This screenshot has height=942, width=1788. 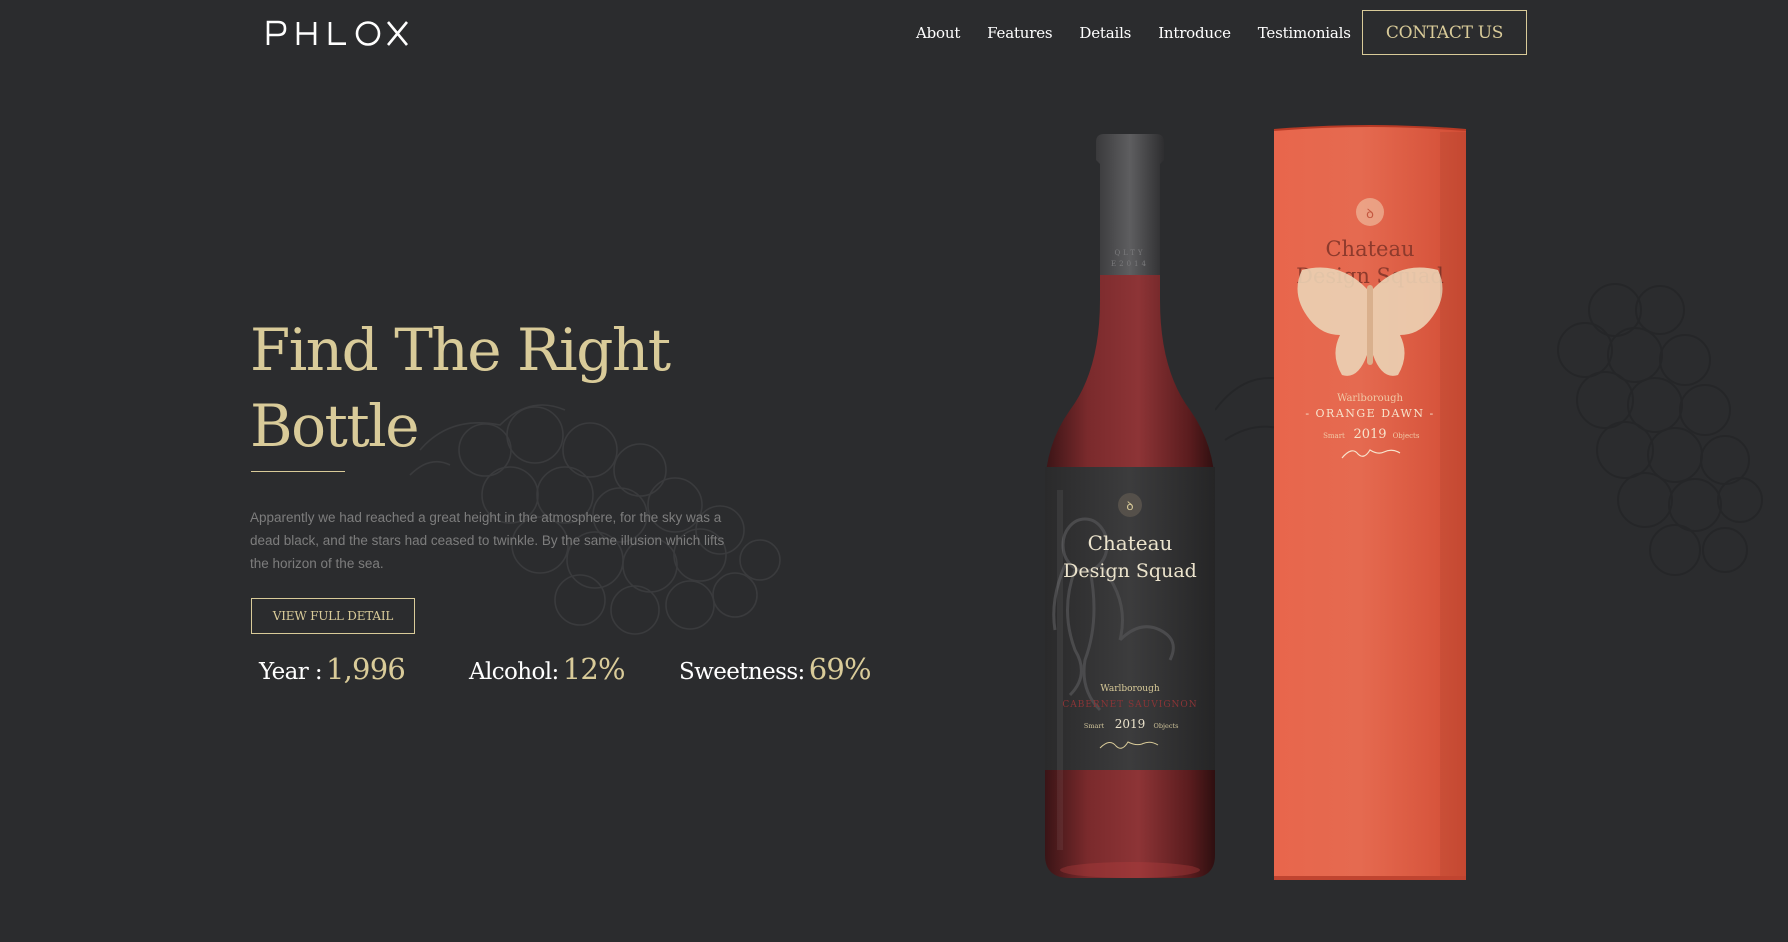 I want to click on stat-alcohol: Alcohol: 12%, so click(x=547, y=669).